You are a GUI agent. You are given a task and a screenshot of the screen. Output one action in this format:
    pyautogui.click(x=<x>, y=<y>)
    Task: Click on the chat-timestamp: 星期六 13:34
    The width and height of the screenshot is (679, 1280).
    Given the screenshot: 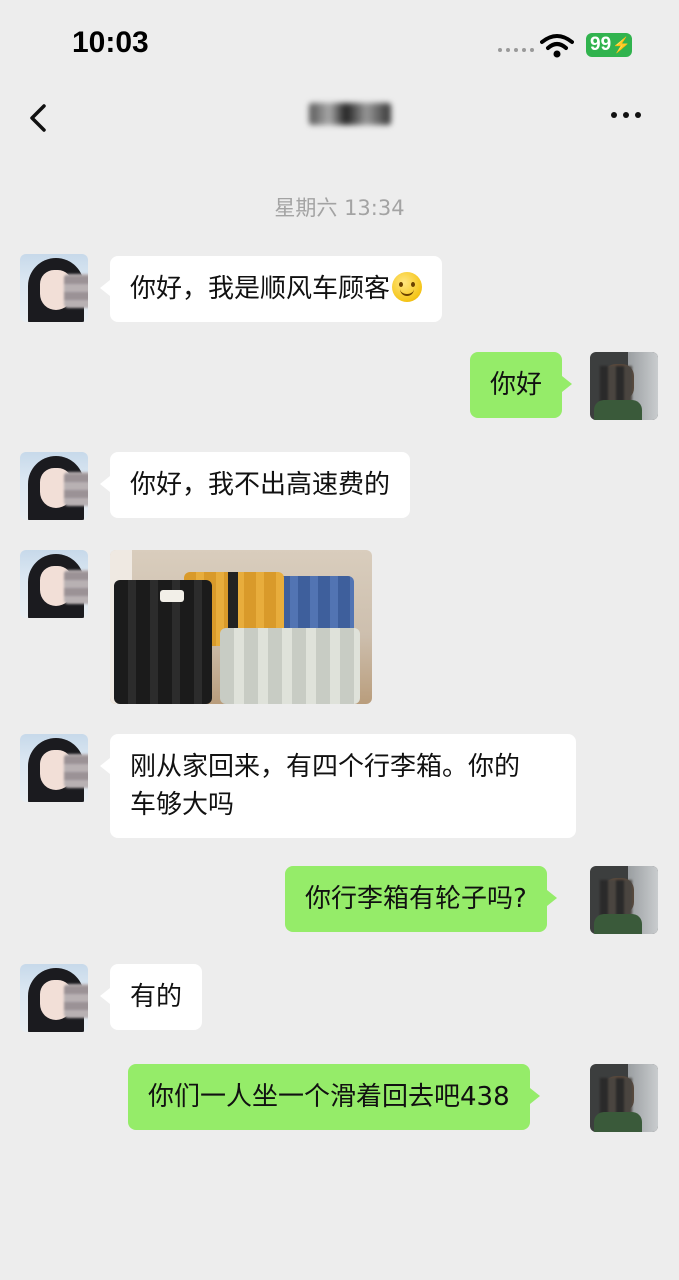 What is the action you would take?
    pyautogui.click(x=339, y=208)
    